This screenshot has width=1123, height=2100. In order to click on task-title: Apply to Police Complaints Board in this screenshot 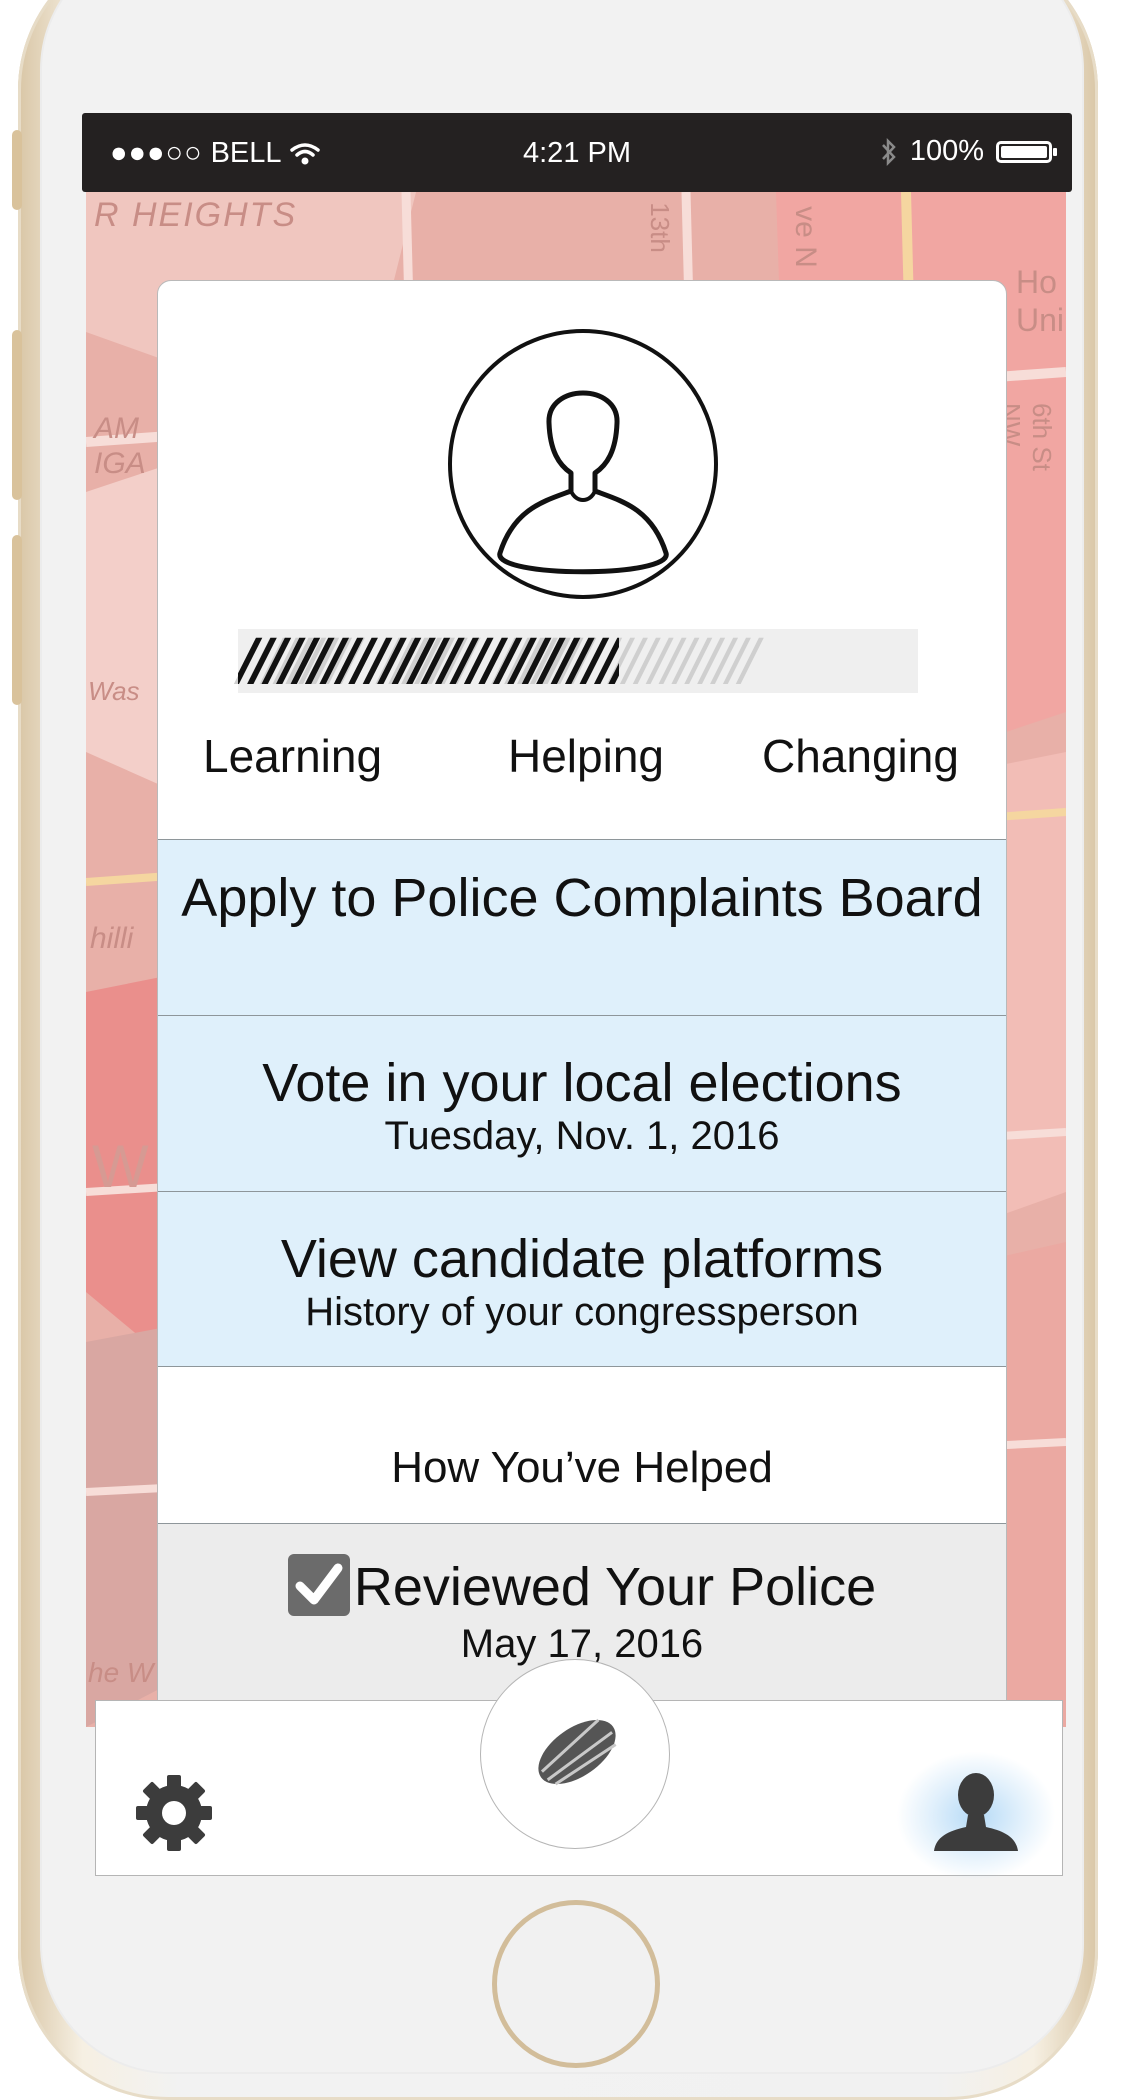, I will do `click(582, 898)`.